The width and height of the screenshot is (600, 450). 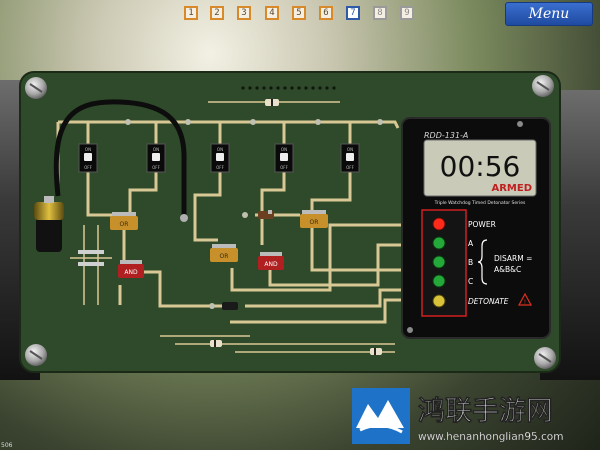 I want to click on switch-1: ON OFF, so click(x=88, y=158).